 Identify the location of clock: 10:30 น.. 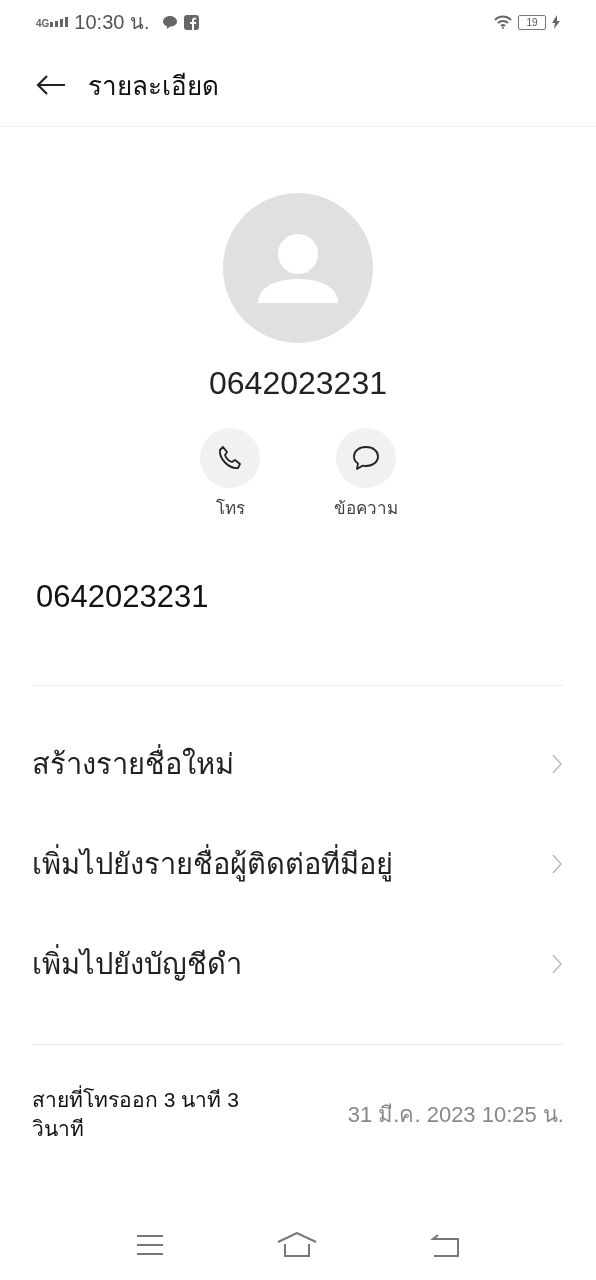
(112, 22).